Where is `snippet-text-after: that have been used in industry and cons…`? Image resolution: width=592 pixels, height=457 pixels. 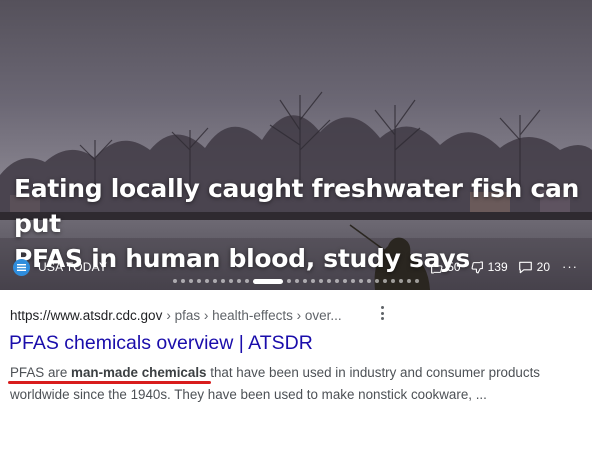
snippet-text-after: that have been used in industry and cons… is located at coordinates (373, 372).